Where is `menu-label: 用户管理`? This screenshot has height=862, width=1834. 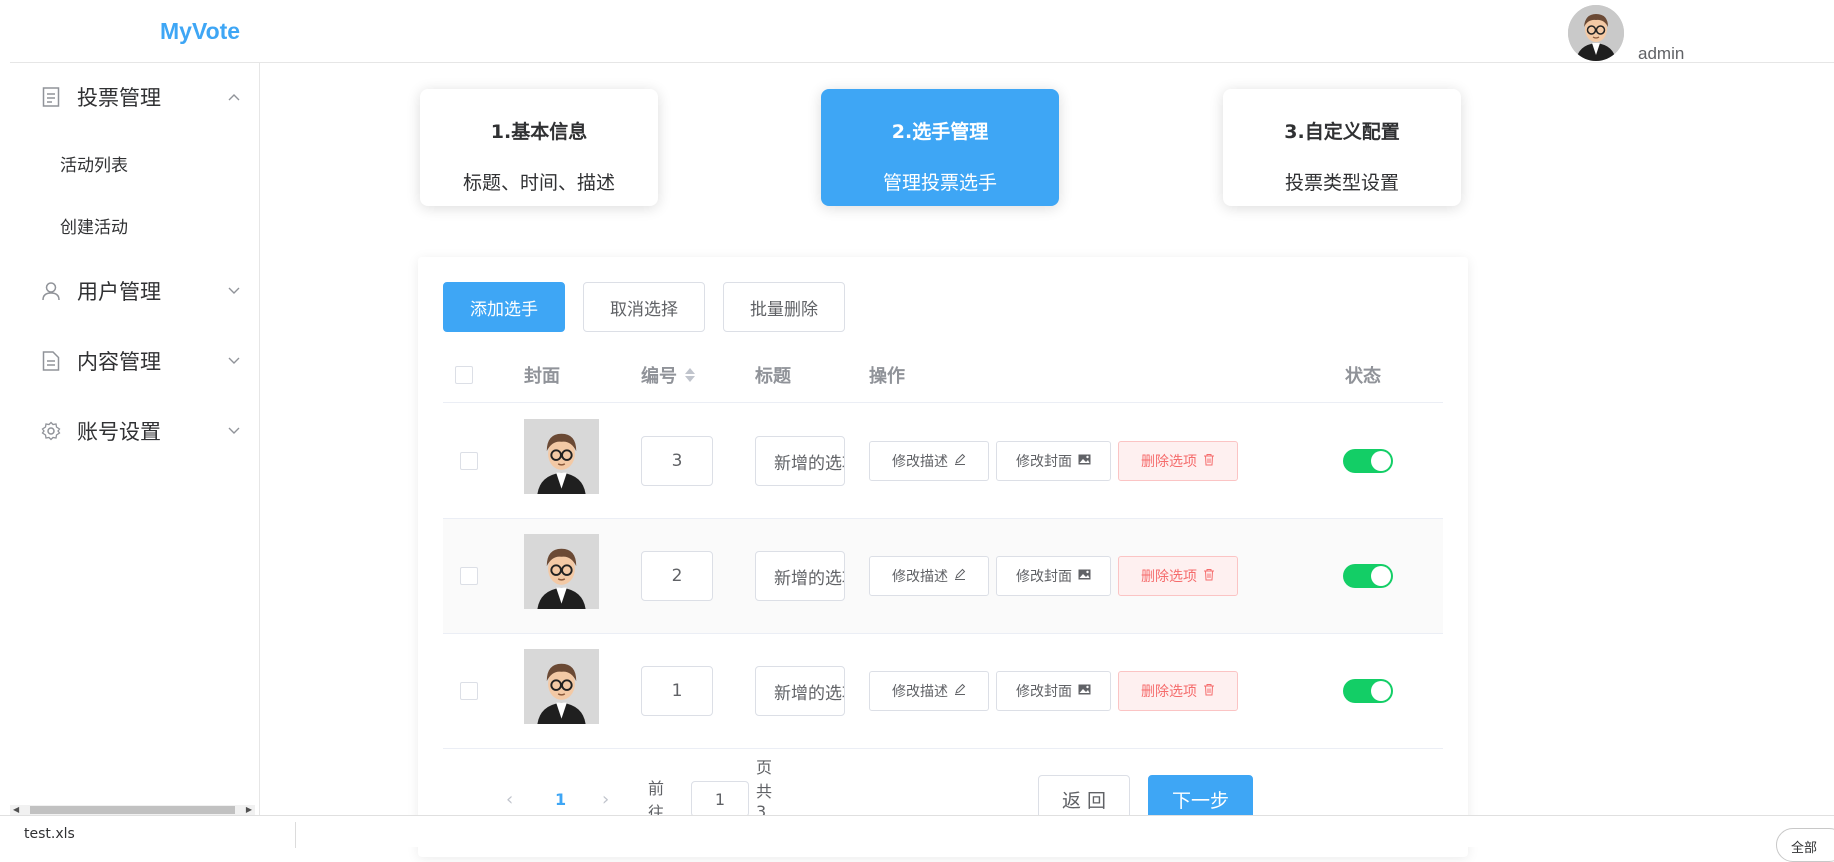
menu-label: 用户管理 is located at coordinates (119, 292).